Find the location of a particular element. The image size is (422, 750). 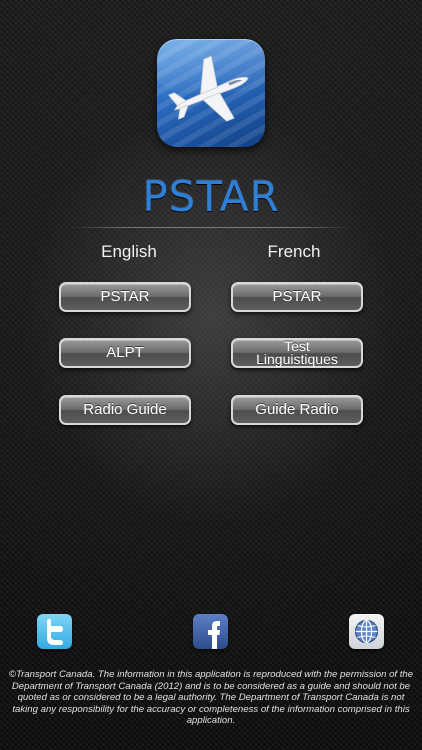

twitter-t-glyph is located at coordinates (55, 632).